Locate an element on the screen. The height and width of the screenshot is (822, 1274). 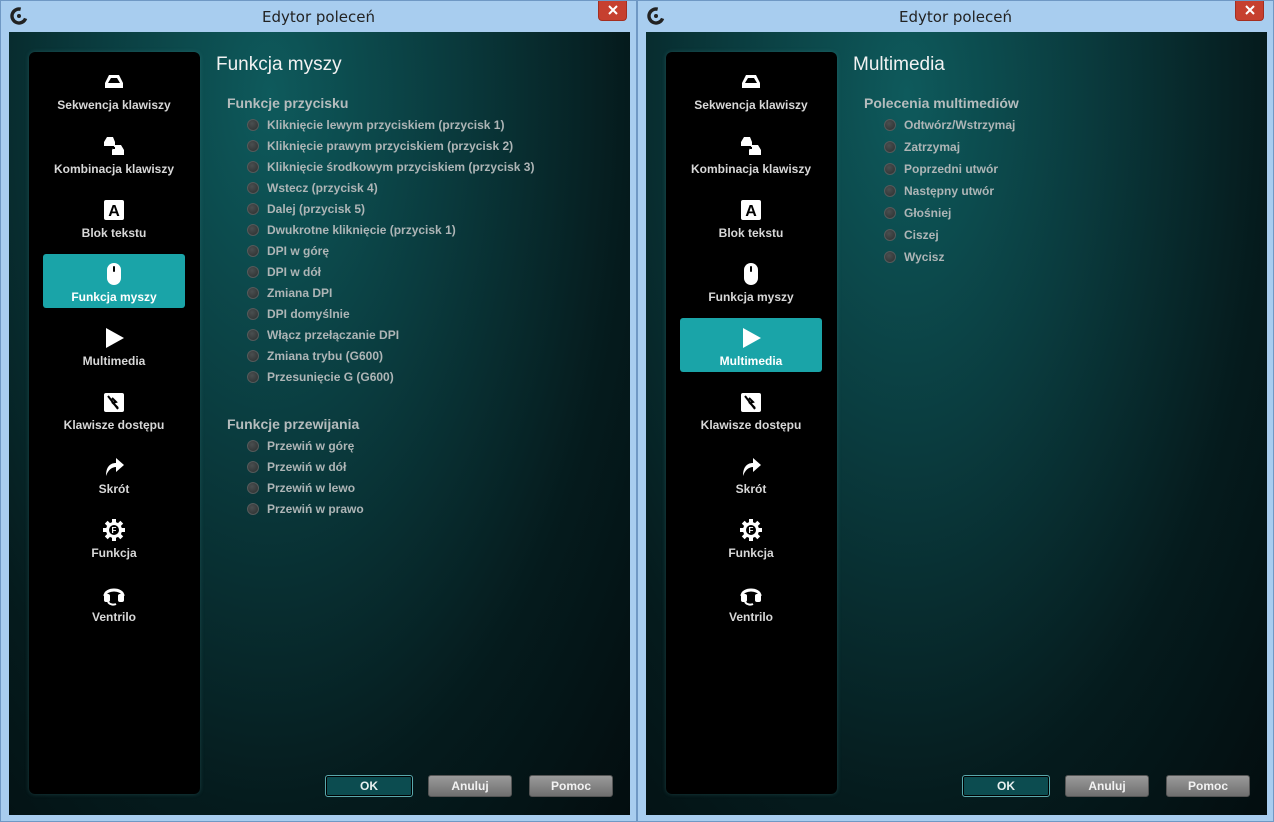
sidebar-item-label: Funkcja myszy is located at coordinates (751, 297).